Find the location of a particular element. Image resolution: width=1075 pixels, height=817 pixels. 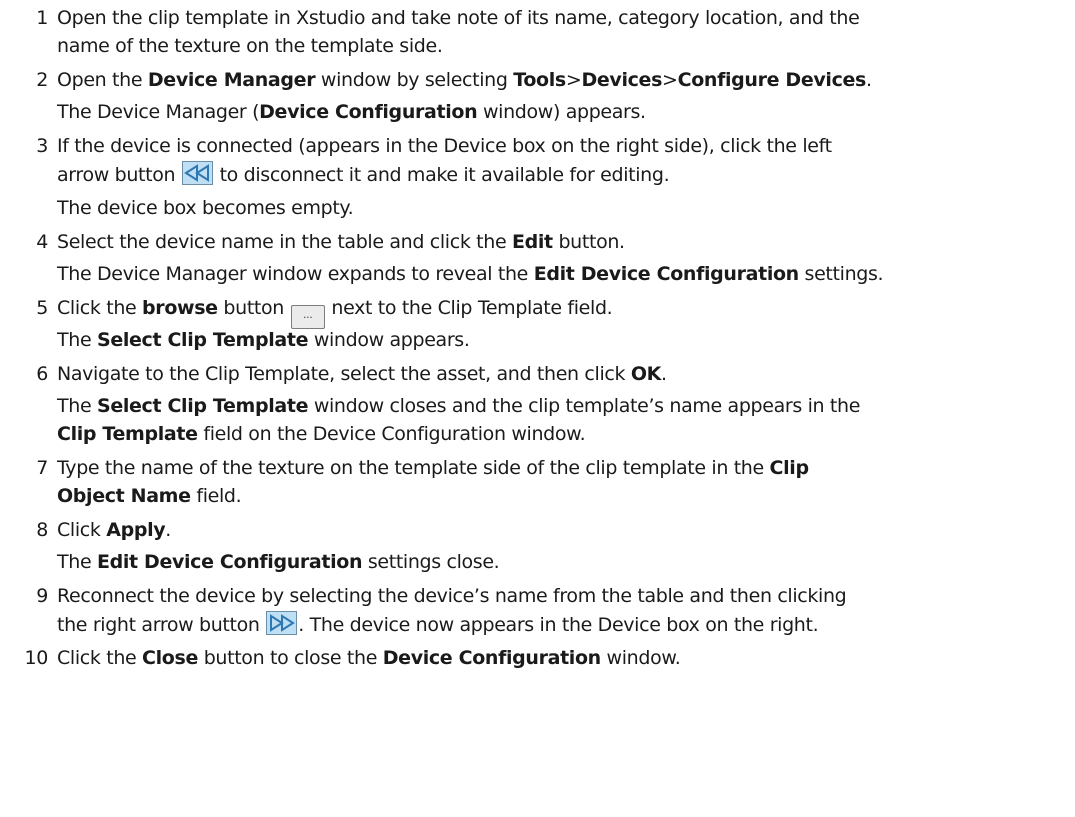

ui-term-ok: OK is located at coordinates (646, 374).